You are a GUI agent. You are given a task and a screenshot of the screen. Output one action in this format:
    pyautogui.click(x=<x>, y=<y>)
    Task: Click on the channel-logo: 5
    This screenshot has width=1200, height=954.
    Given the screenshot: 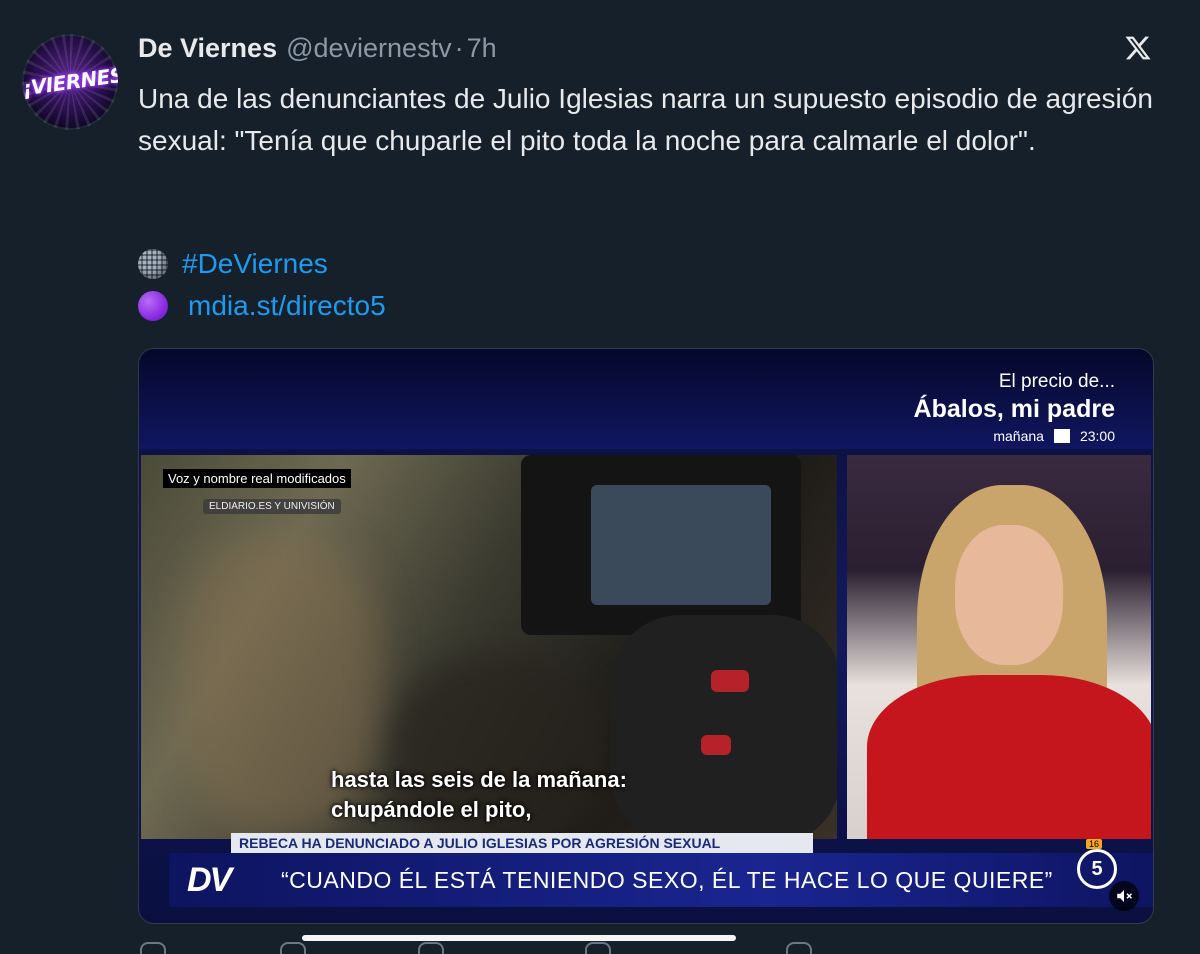 What is the action you would take?
    pyautogui.click(x=1097, y=869)
    